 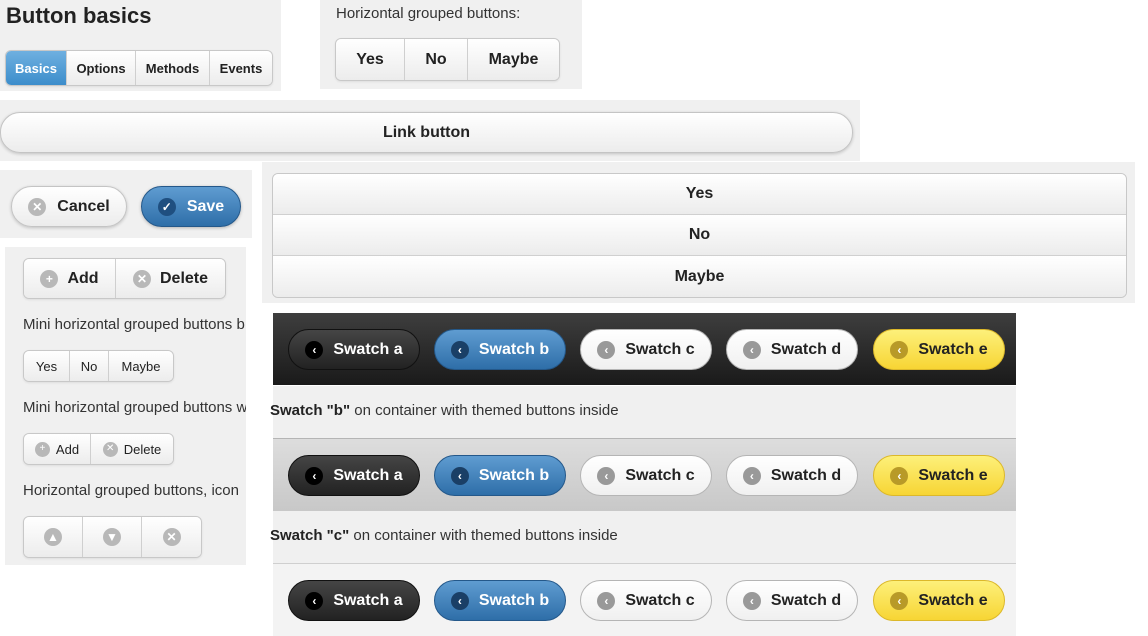 I want to click on tab-events: Events, so click(x=241, y=68).